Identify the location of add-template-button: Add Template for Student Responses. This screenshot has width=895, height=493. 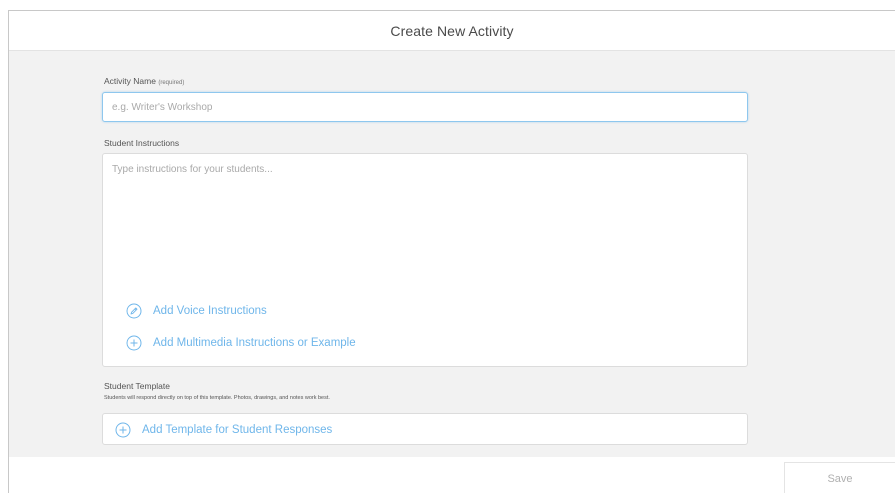
(223, 430).